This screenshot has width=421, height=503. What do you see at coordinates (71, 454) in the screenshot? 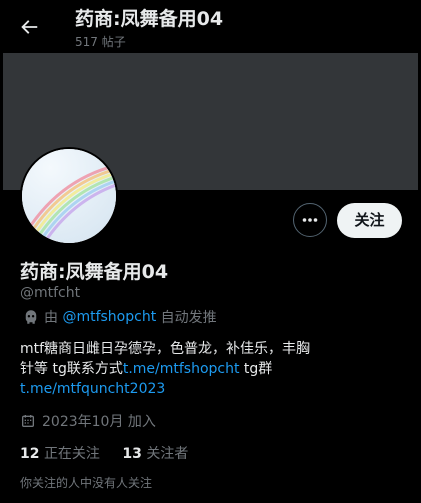
I see `following-label: 正在关注` at bounding box center [71, 454].